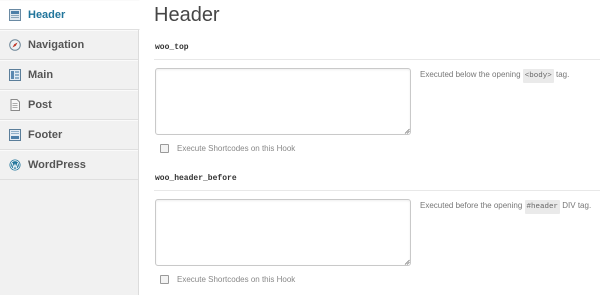 This screenshot has height=295, width=600. Describe the element at coordinates (15, 165) in the screenshot. I see `wordpress-icon` at that location.